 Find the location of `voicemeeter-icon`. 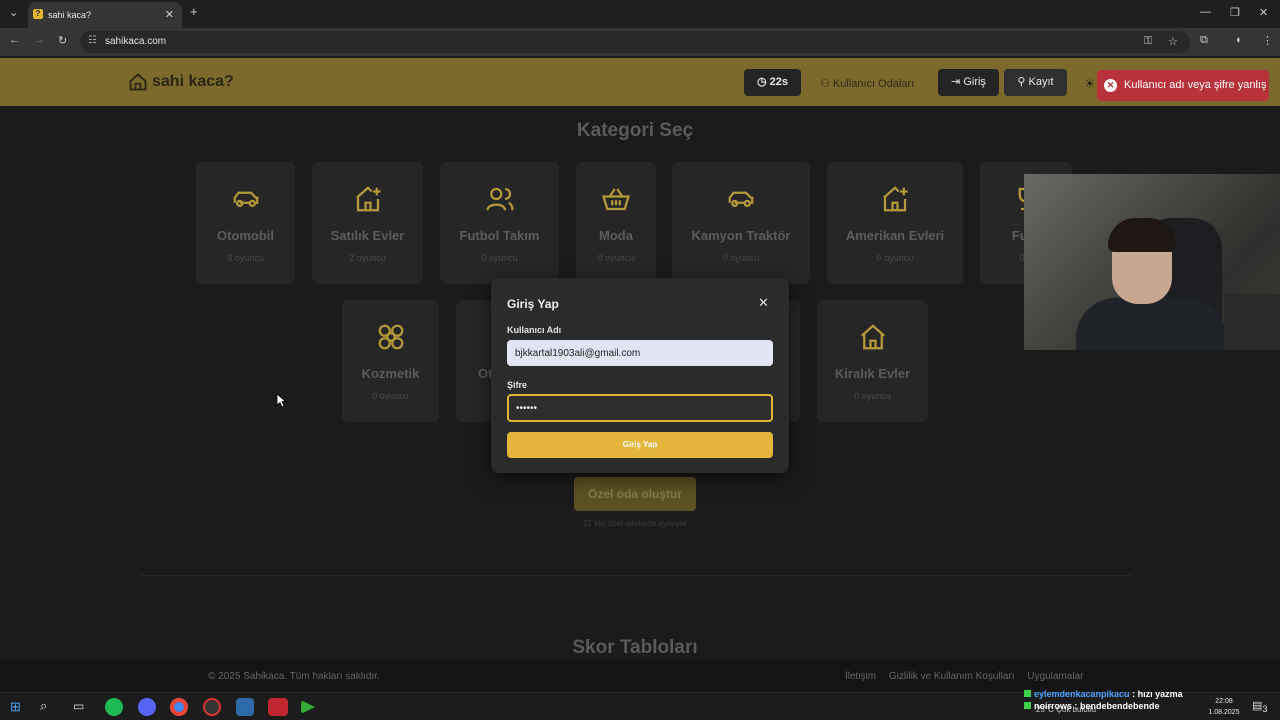

voicemeeter-icon is located at coordinates (278, 707).